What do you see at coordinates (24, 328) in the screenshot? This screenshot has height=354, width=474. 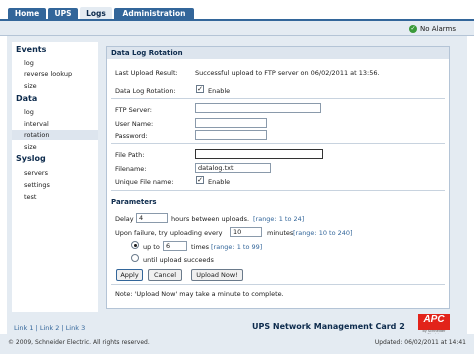 I see `footer-link-1: Link 1` at bounding box center [24, 328].